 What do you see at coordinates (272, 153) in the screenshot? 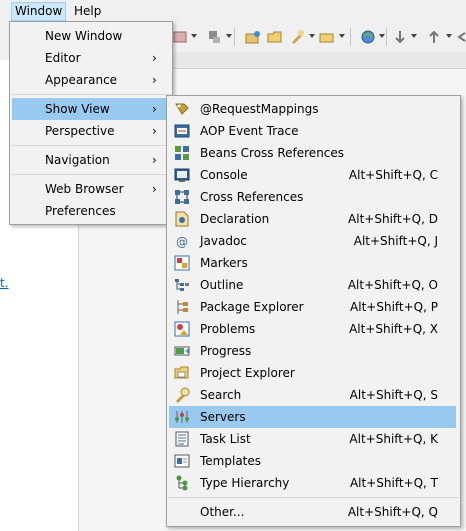
I see `view-item-label: Beans Cross References` at bounding box center [272, 153].